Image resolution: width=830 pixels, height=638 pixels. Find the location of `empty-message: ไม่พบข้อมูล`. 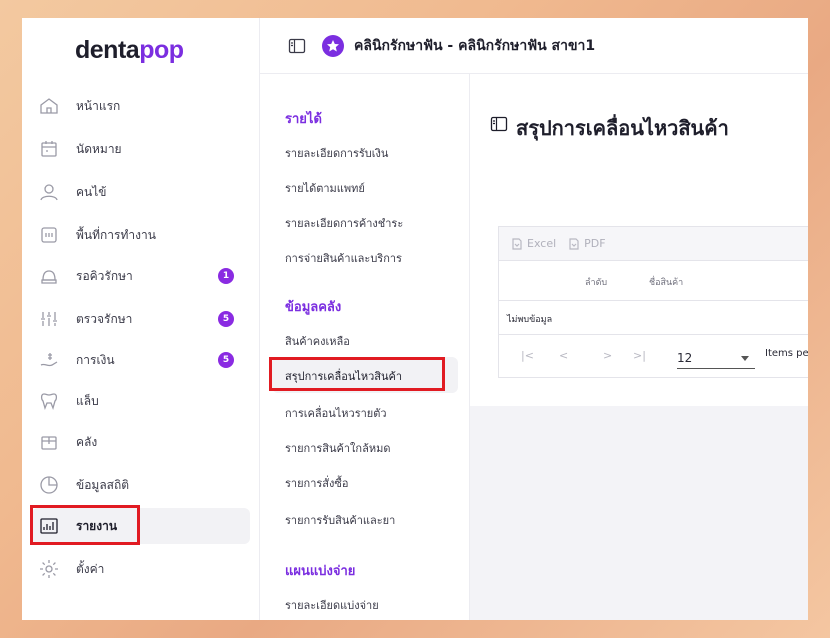

empty-message: ไม่พบข้อมูล is located at coordinates (530, 320).